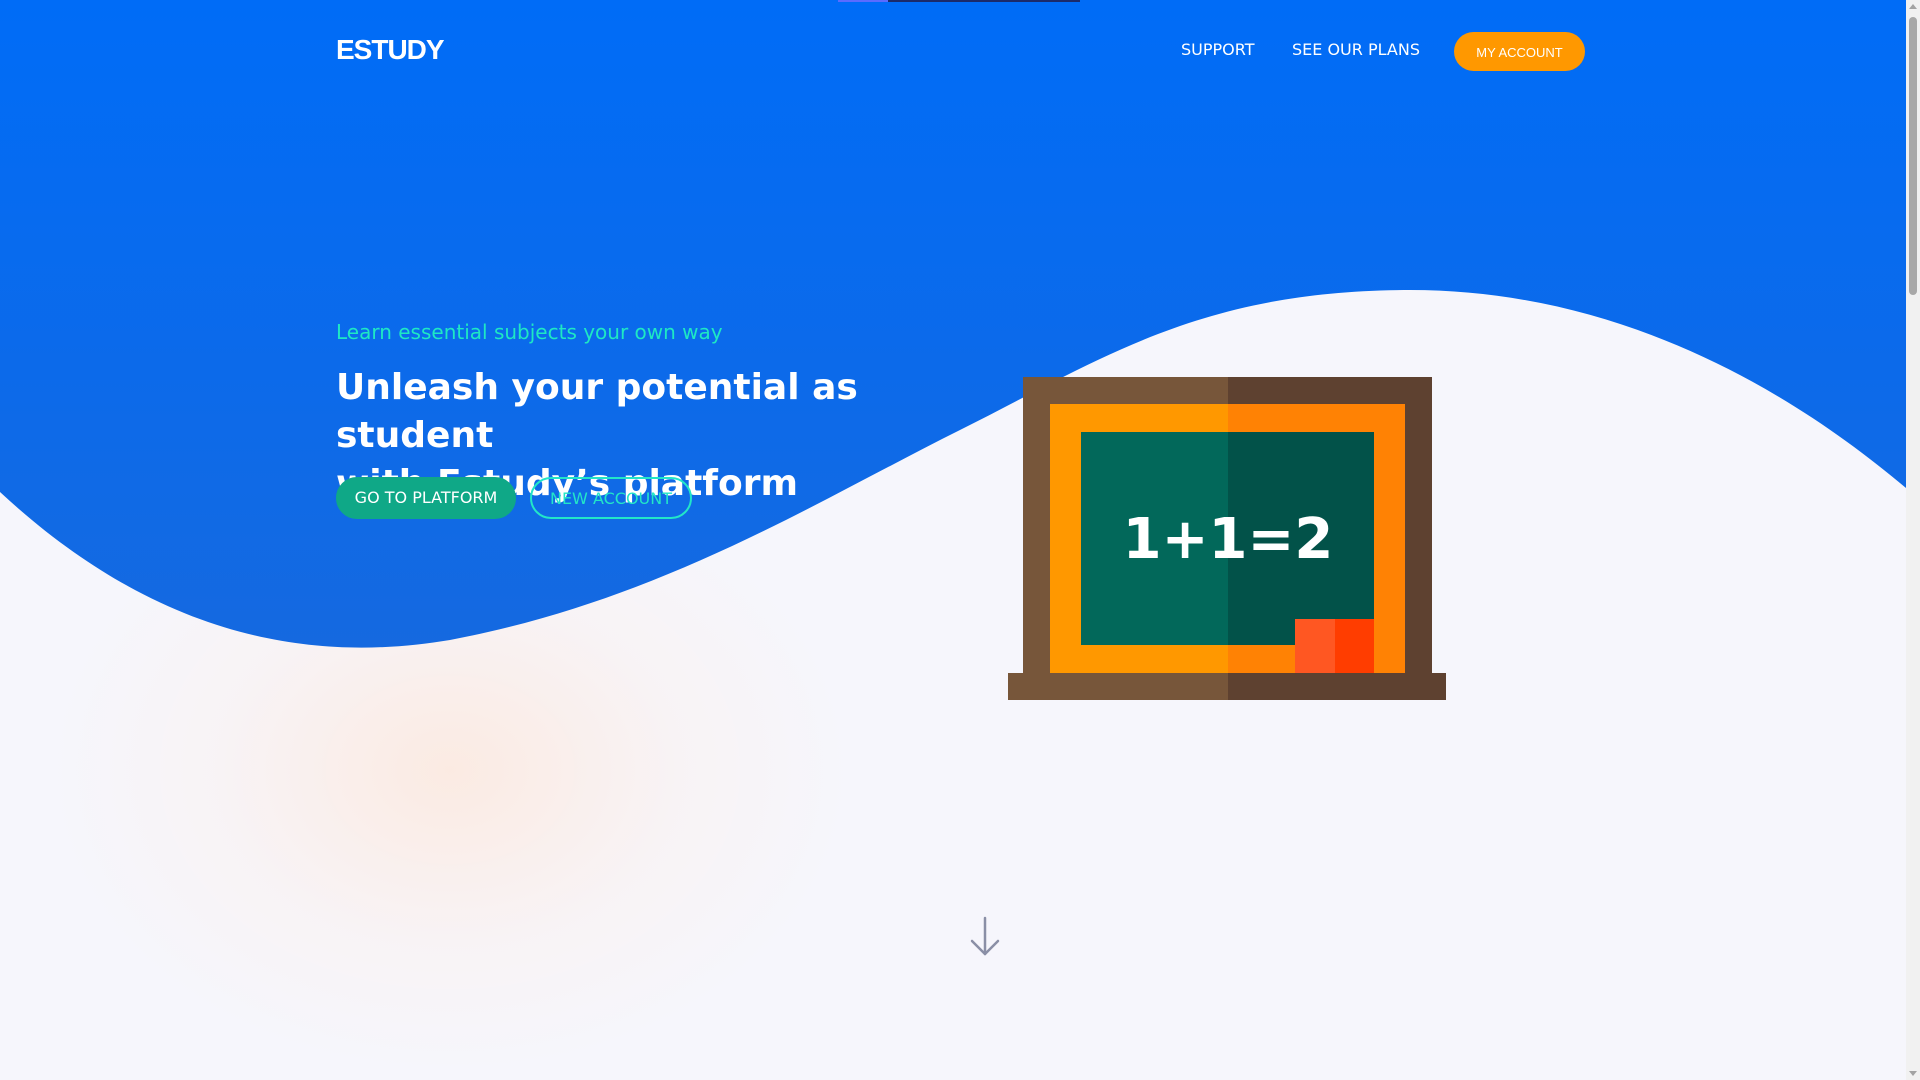  I want to click on my-account-button: MY ACCOUNT, so click(1519, 51).